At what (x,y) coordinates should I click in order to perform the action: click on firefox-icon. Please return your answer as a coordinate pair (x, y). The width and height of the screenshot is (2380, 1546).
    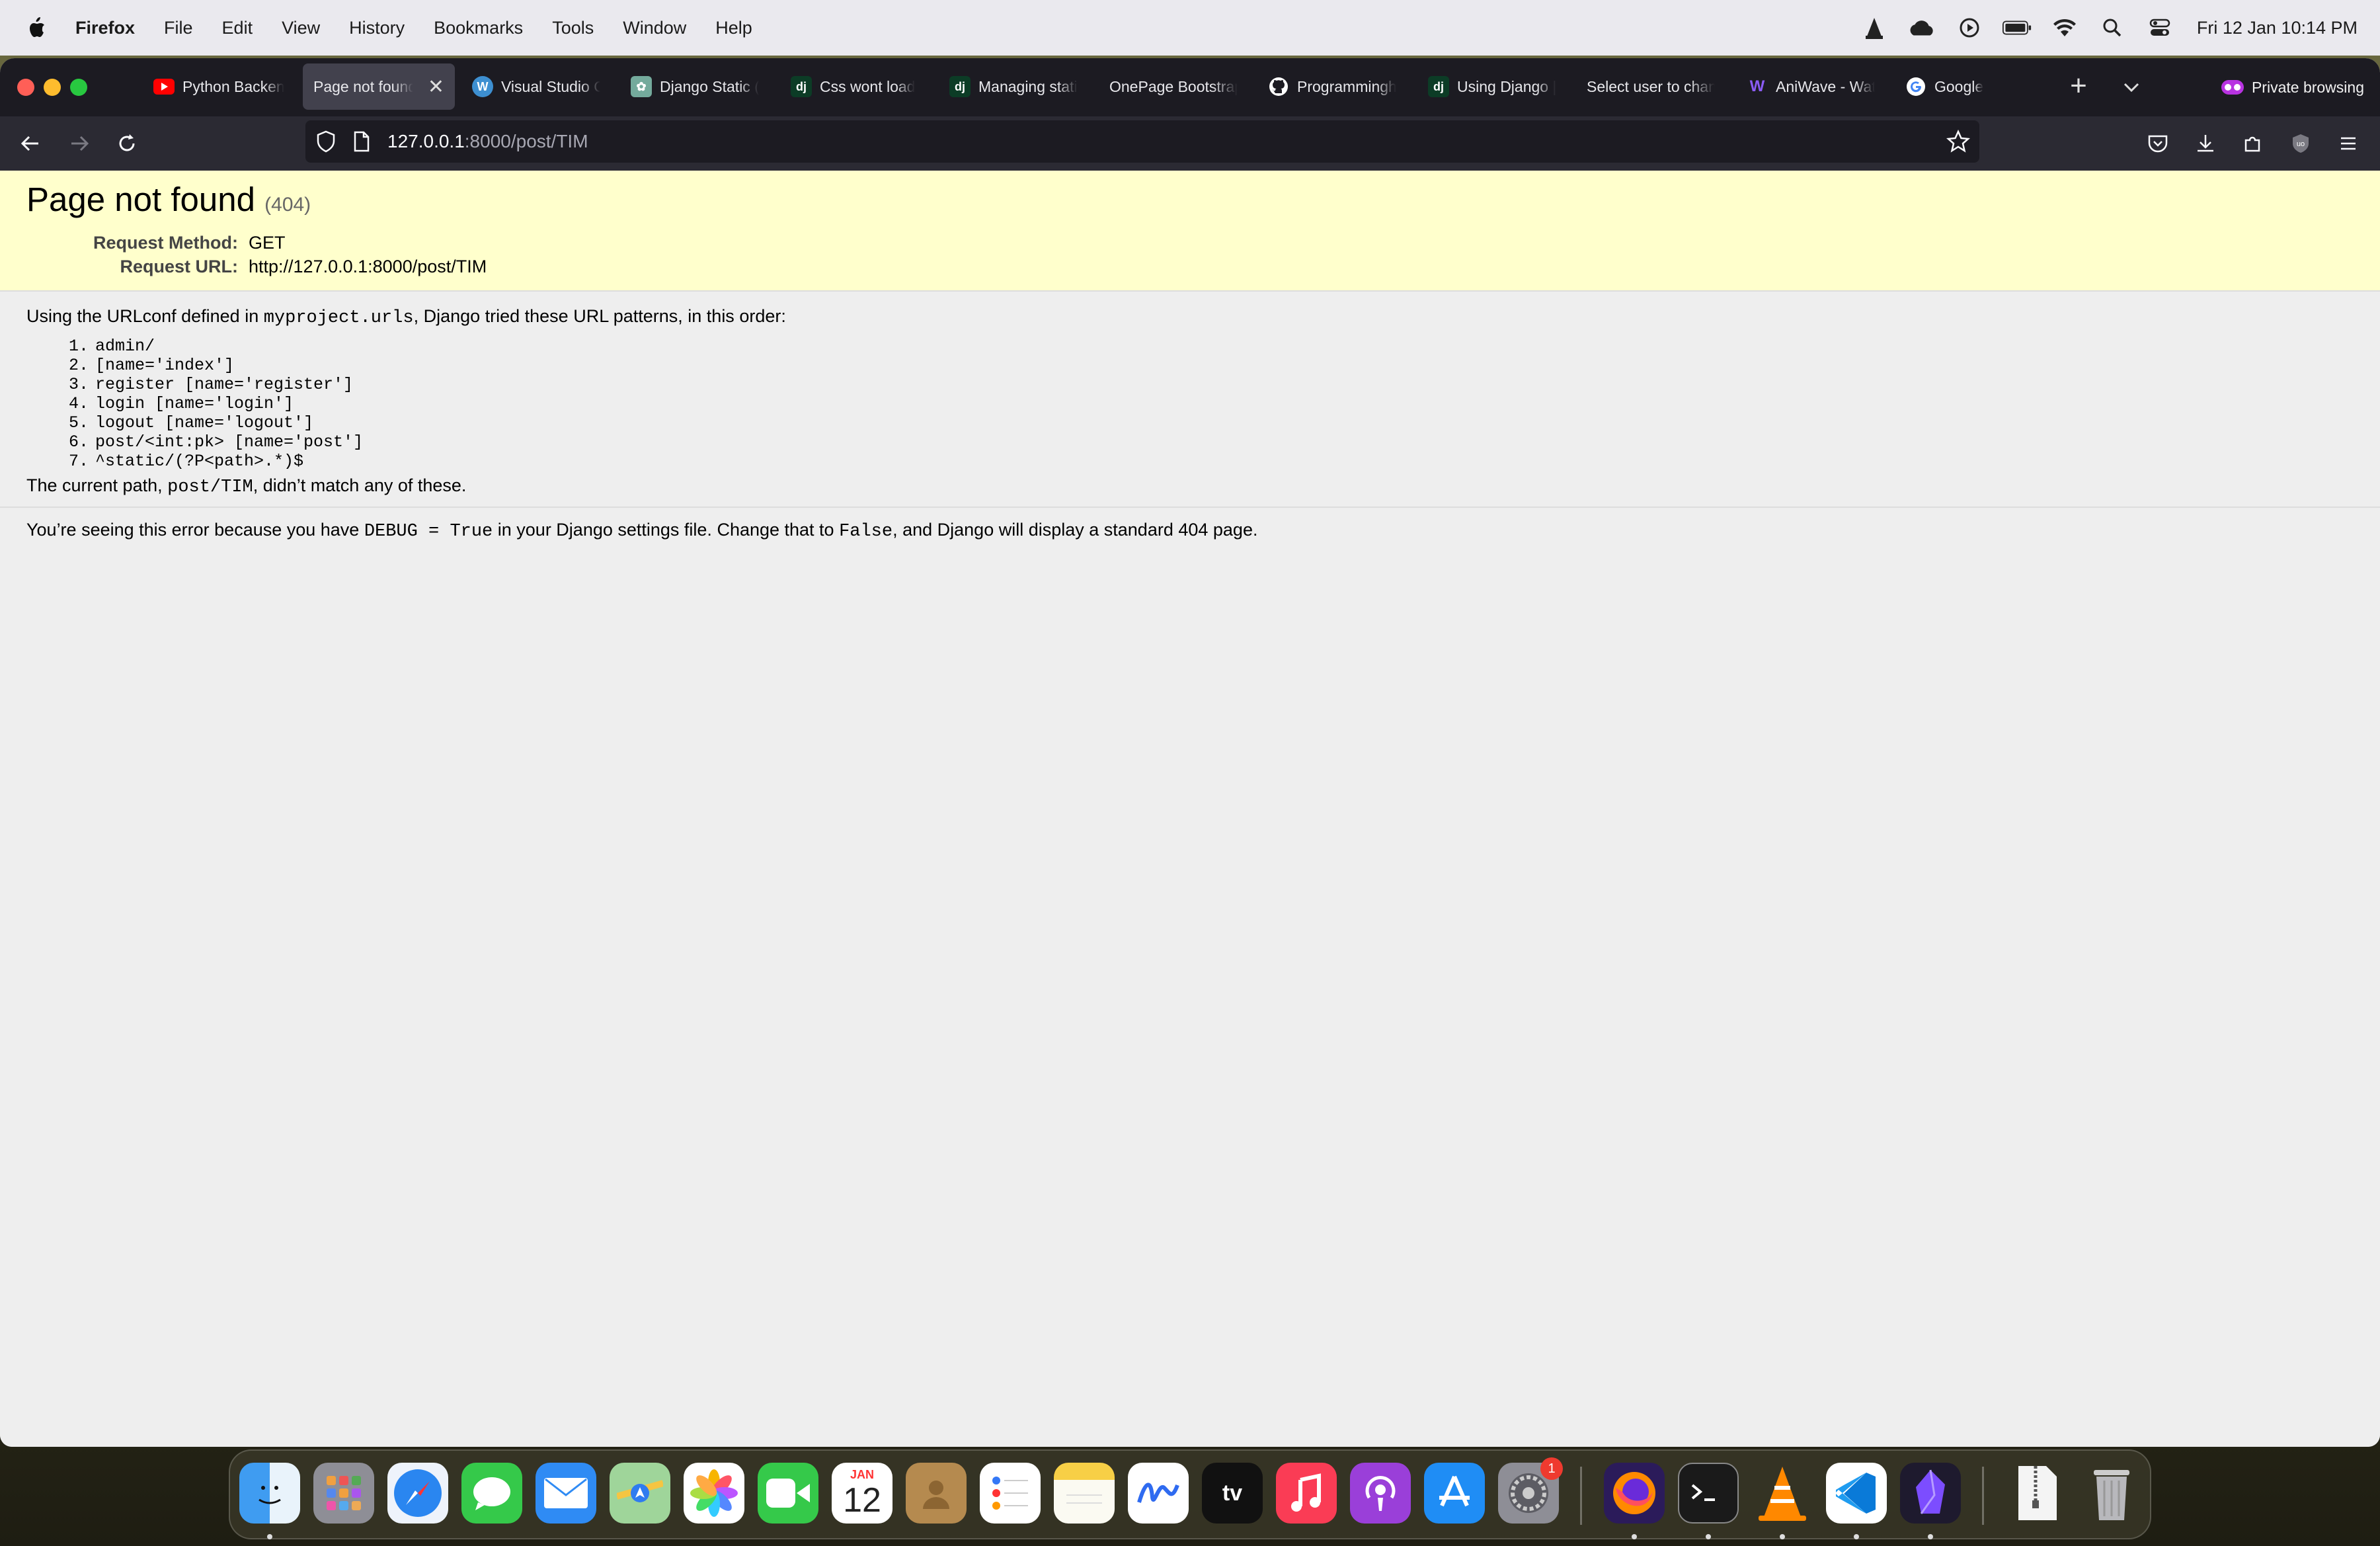
    Looking at the image, I should click on (1634, 1493).